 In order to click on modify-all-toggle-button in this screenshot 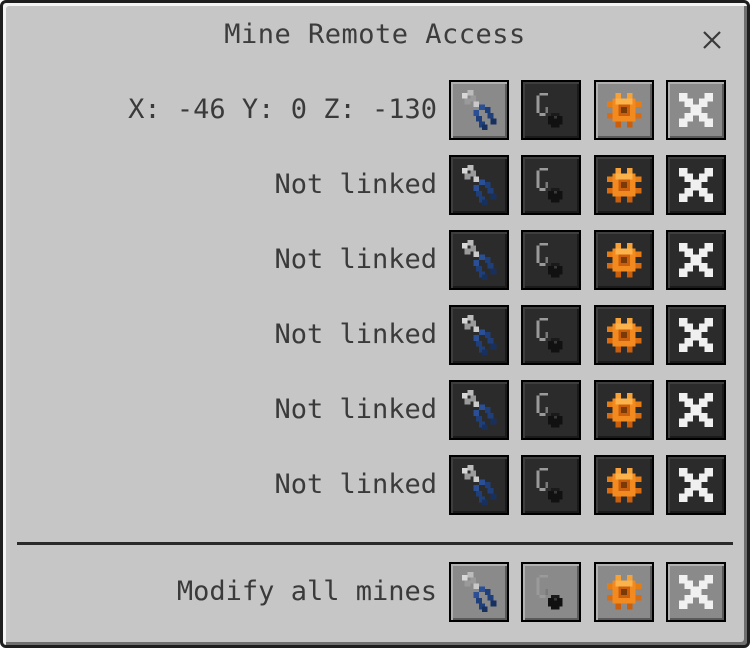, I will do `click(551, 592)`.